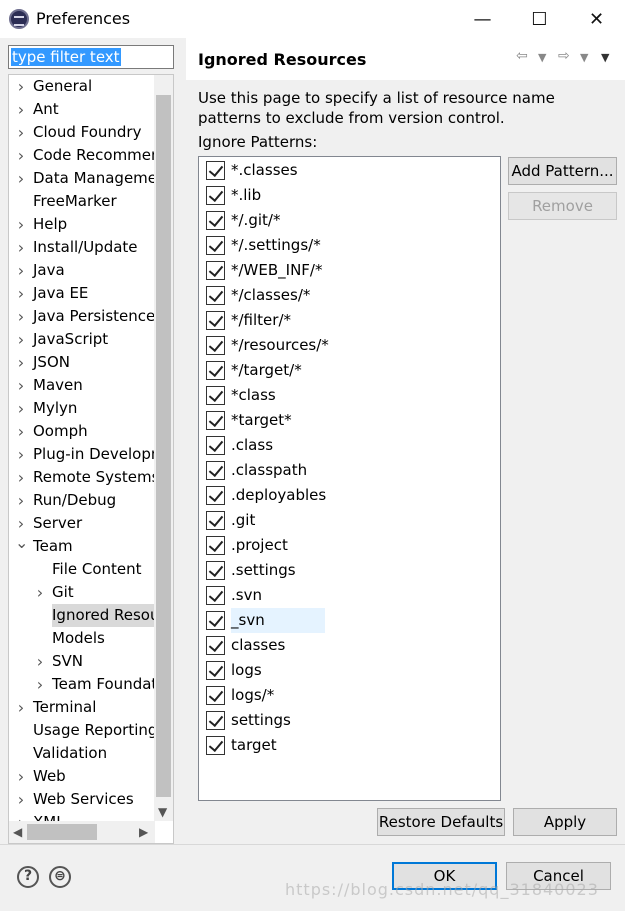  I want to click on filter-input: type filter text, so click(91, 57).